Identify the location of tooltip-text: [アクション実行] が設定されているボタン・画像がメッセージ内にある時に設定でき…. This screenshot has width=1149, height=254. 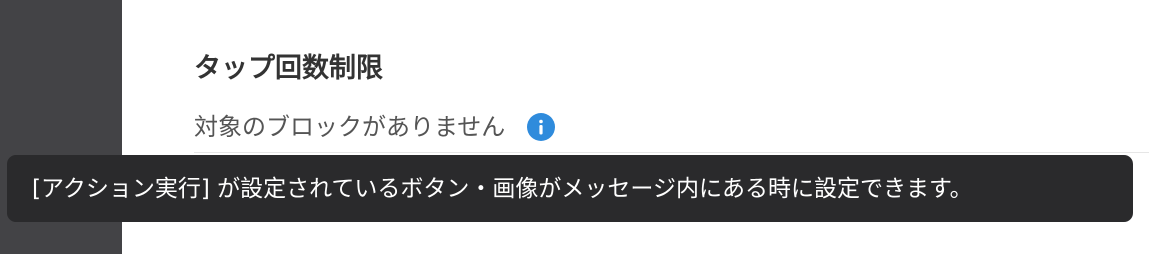
(502, 188).